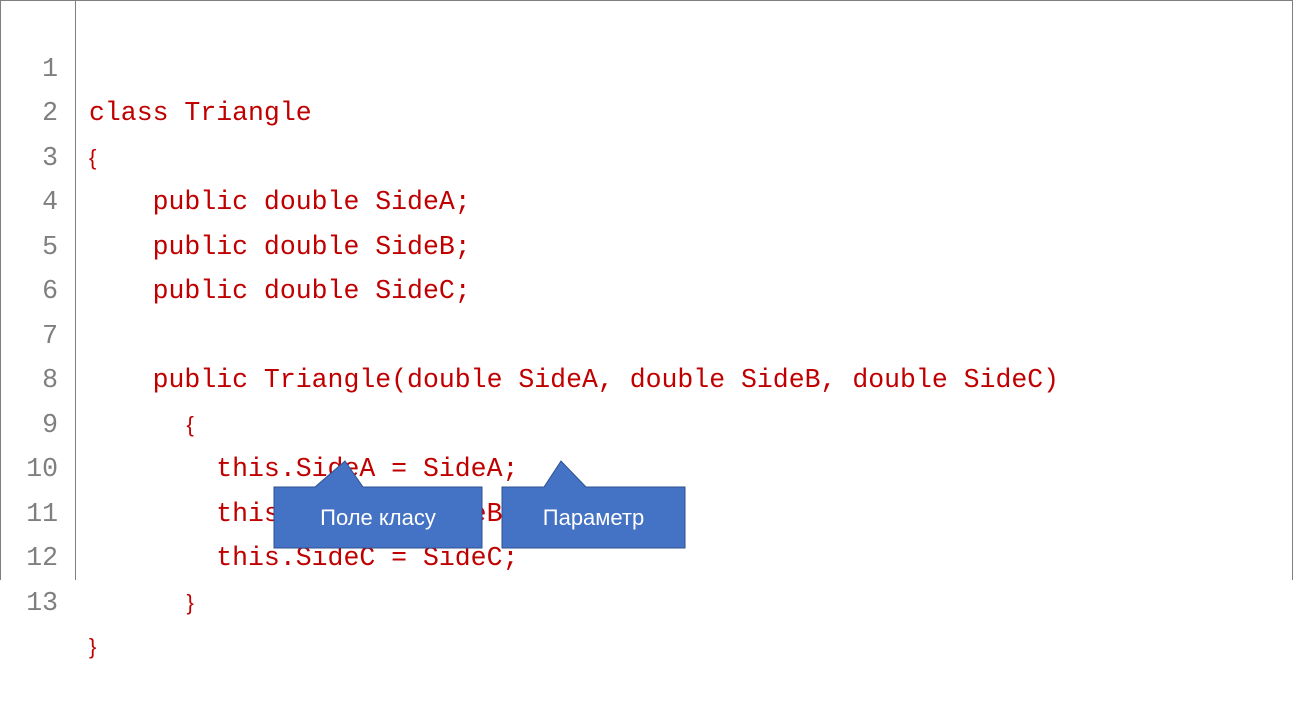 The height and width of the screenshot is (714, 1295). I want to click on code-line: 6, so click(646, 265).